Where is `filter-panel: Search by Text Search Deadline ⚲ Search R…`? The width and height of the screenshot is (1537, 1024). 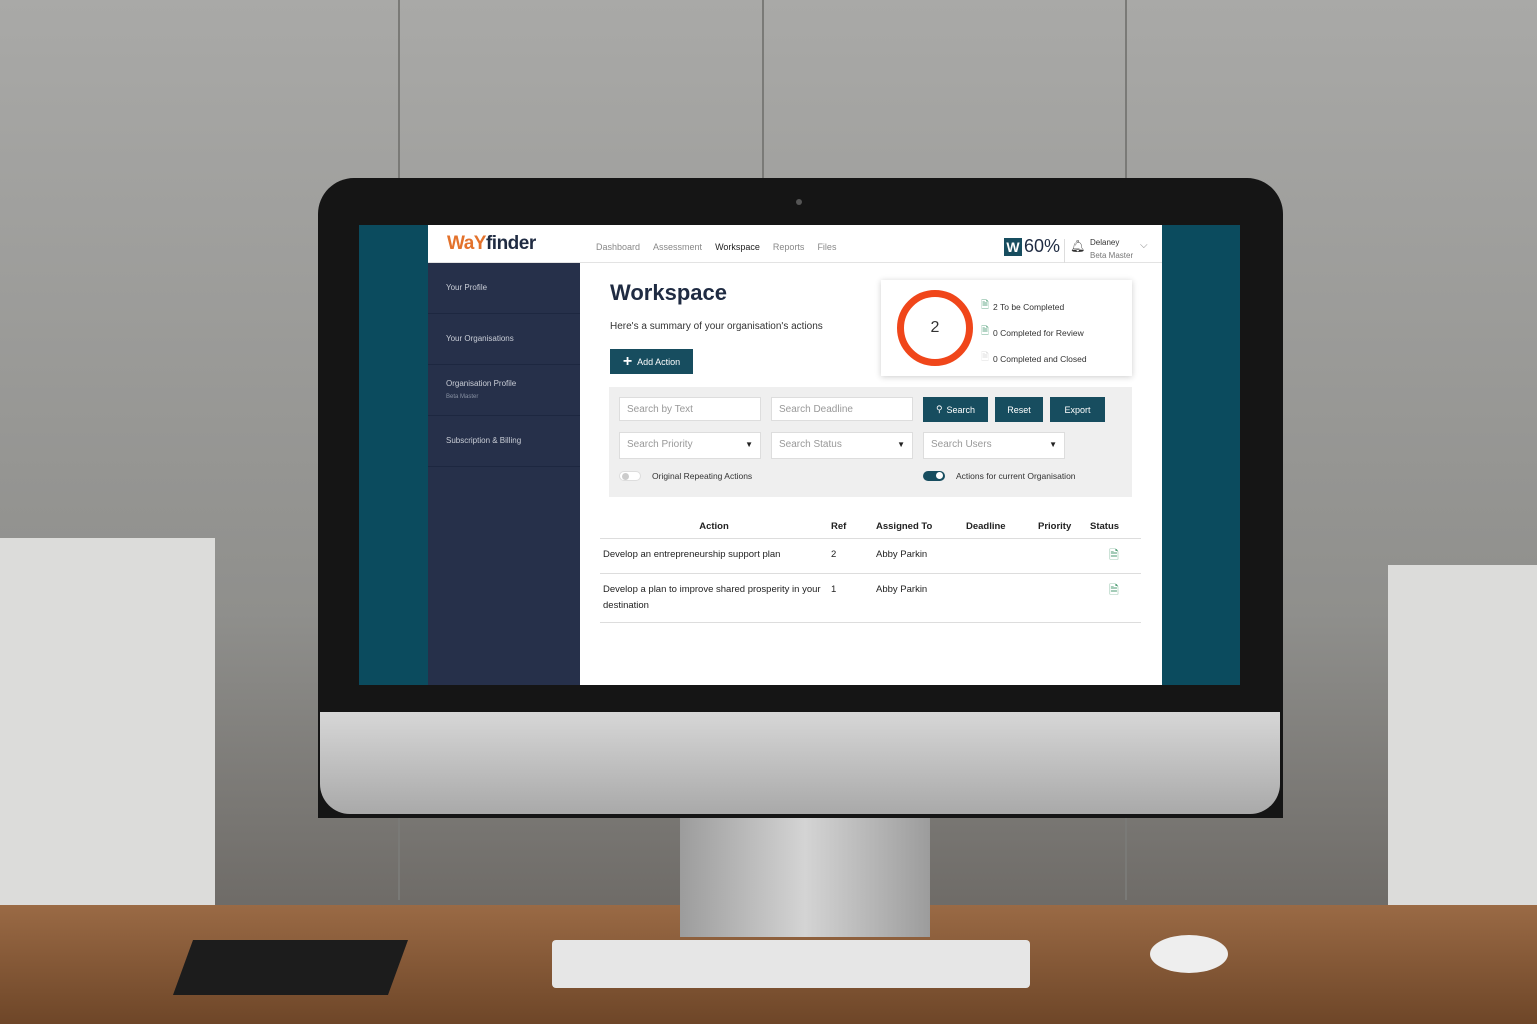
filter-panel: Search by Text Search Deadline ⚲ Search R… is located at coordinates (870, 442).